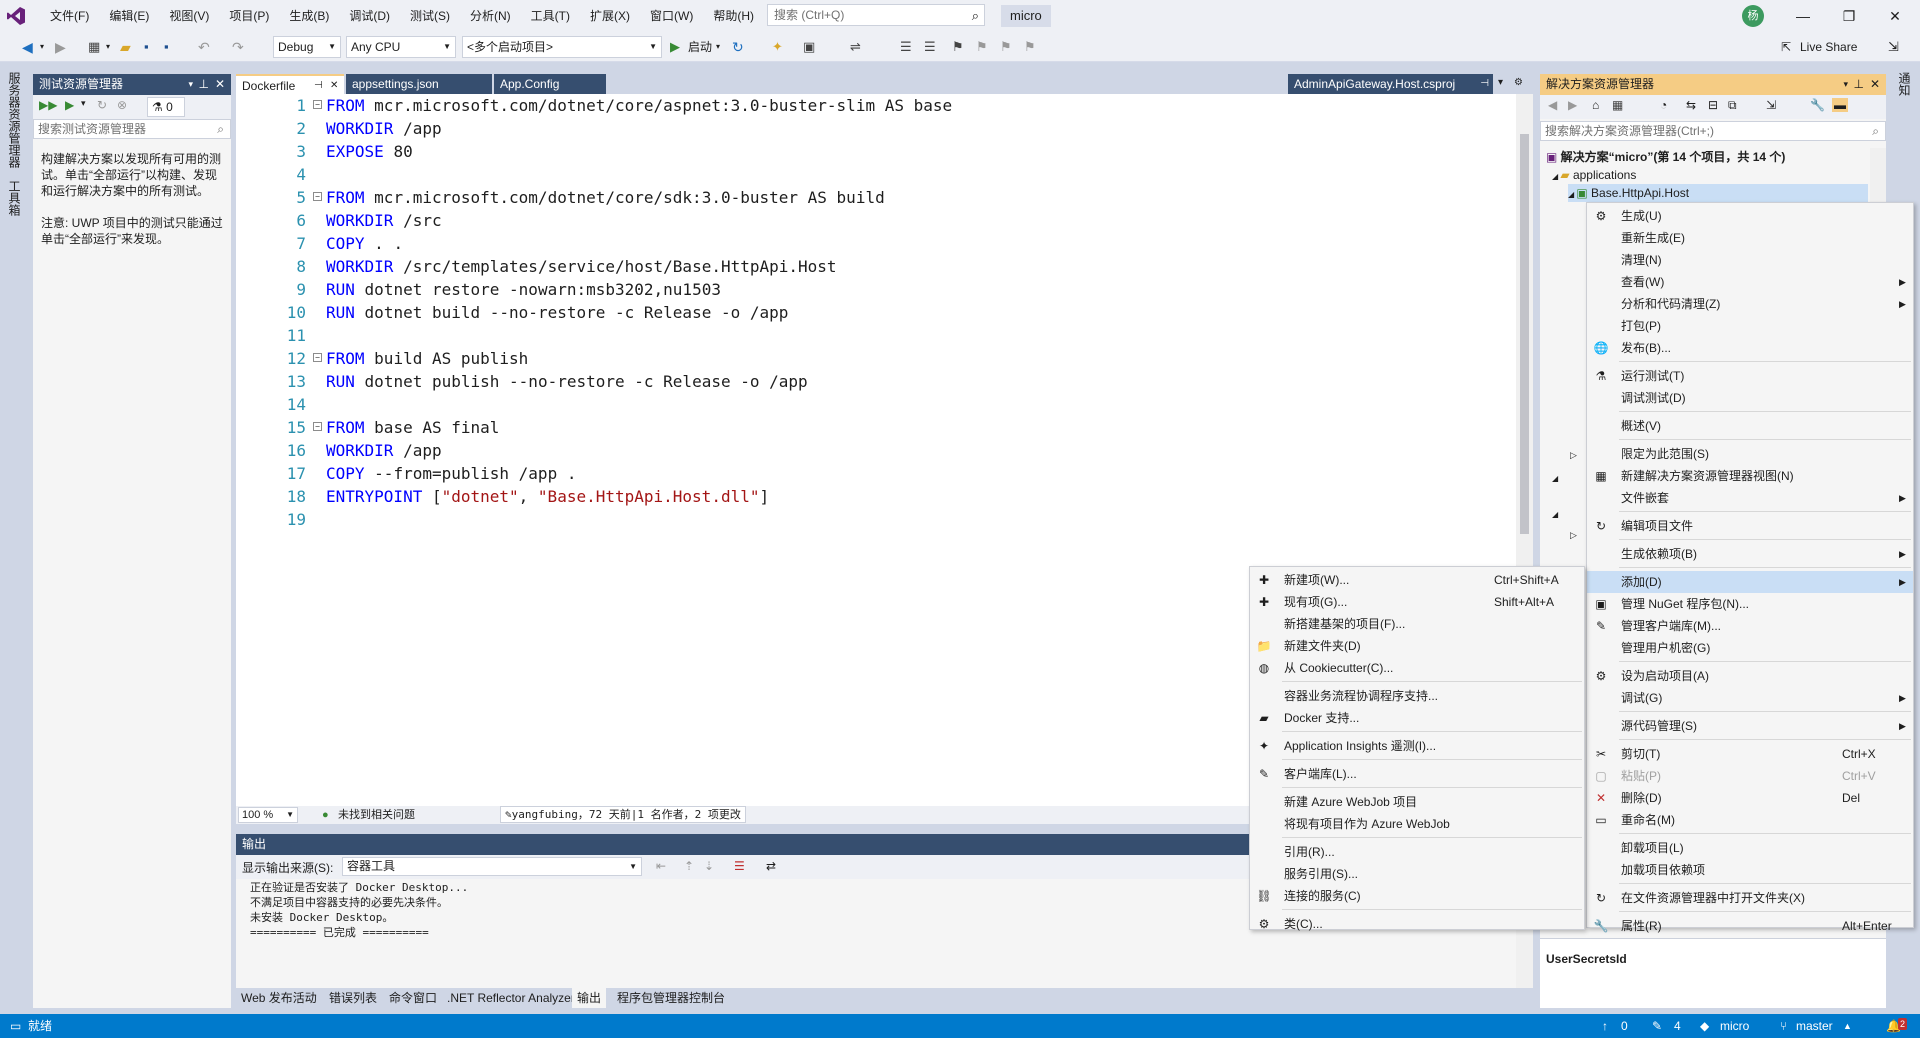  Describe the element at coordinates (1840, 105) in the screenshot. I see `minimize-panel-icon: ▬` at that location.